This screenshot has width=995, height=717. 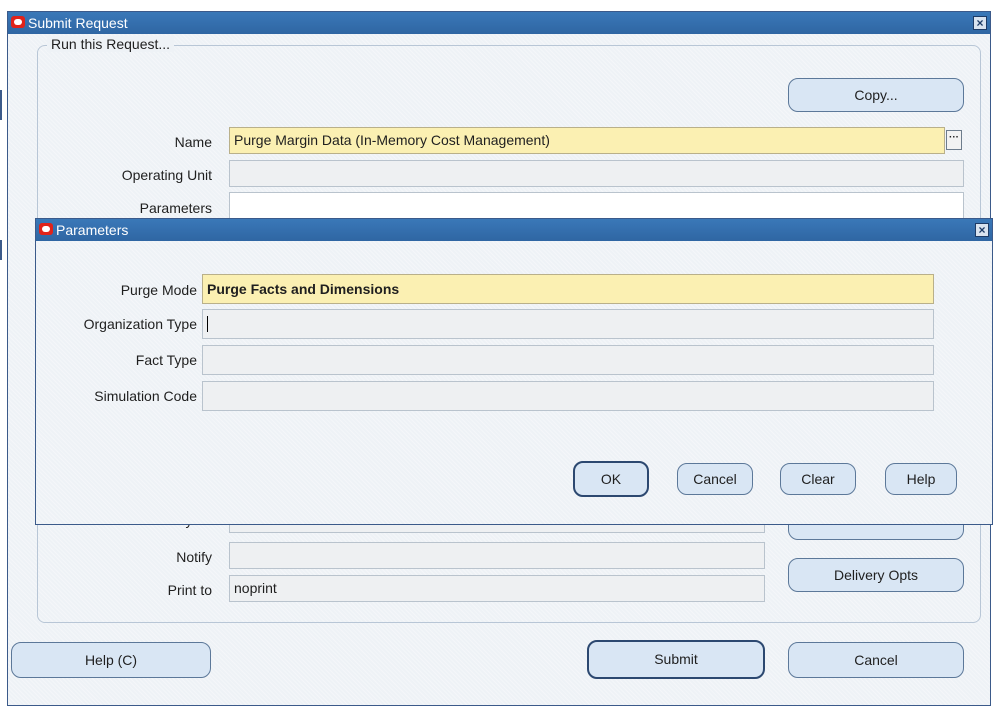 What do you see at coordinates (568, 289) in the screenshot?
I see `purge-mode-field: Purge Facts and Dimensions` at bounding box center [568, 289].